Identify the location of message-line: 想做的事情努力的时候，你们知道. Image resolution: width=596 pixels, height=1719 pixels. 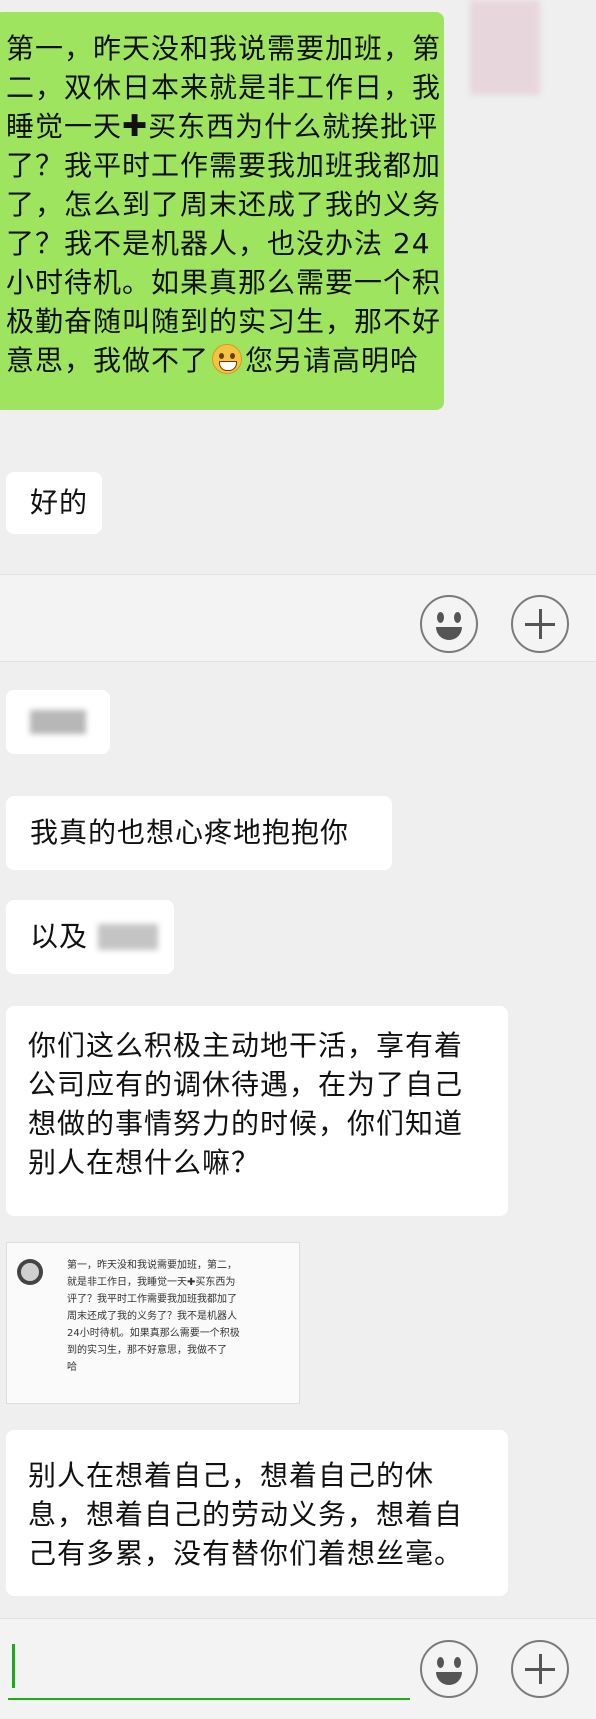
(246, 1123).